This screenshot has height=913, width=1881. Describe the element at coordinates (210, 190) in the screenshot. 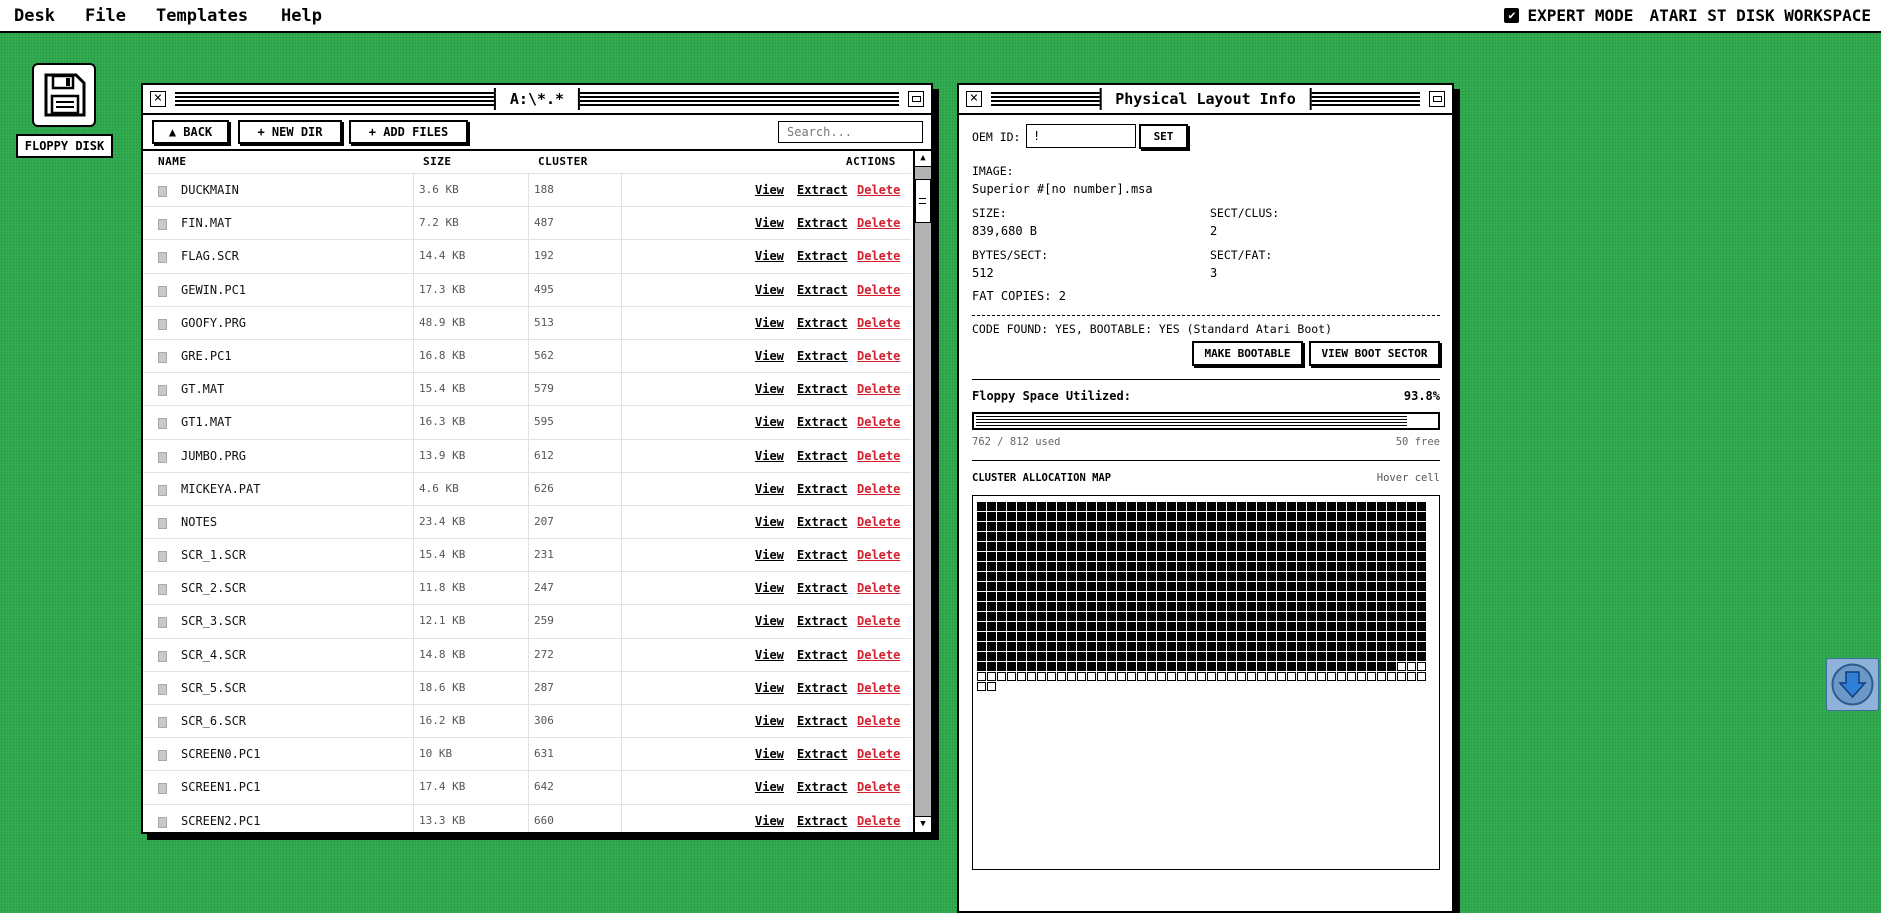

I see `file-name: DUCKMAIN` at that location.